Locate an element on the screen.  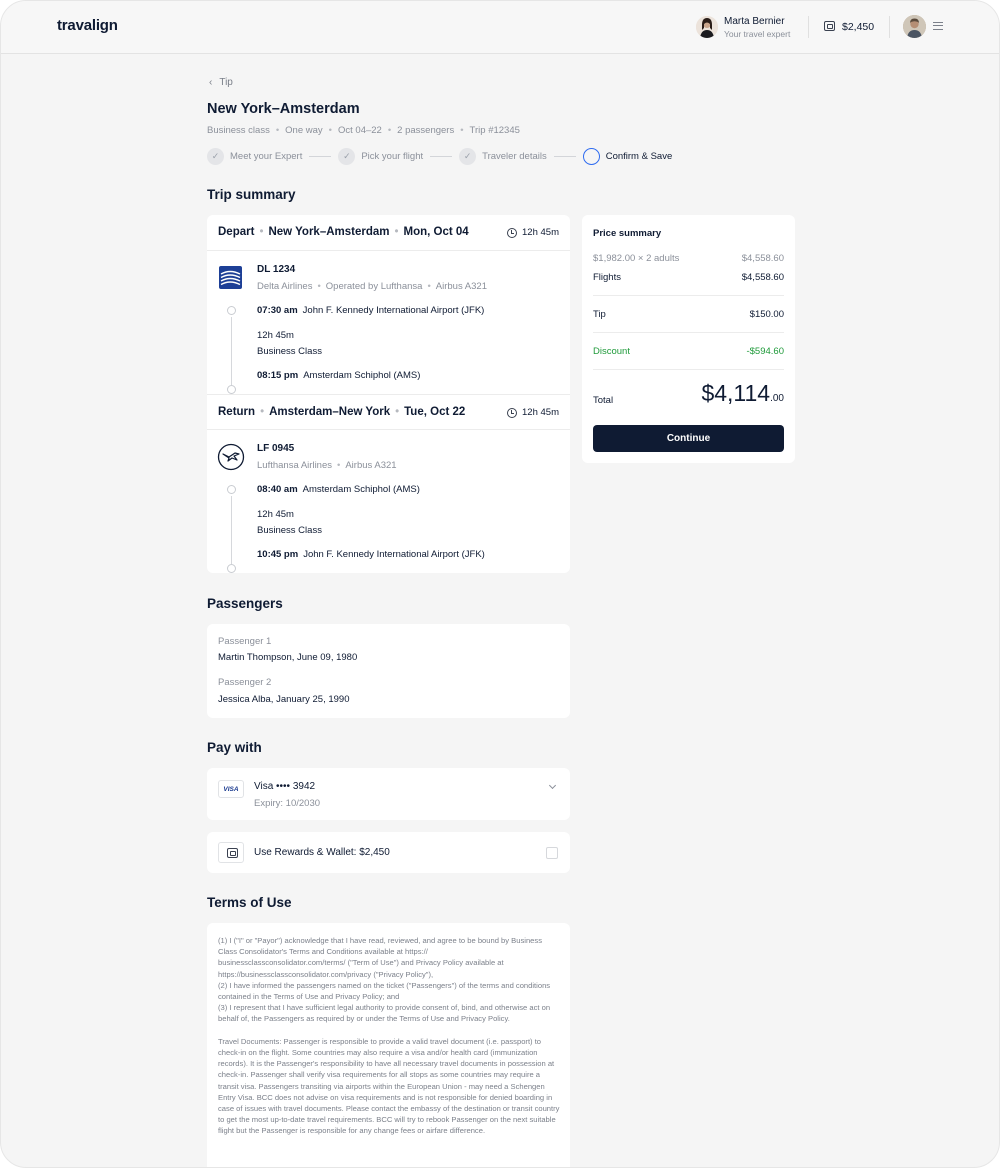
step-pick-flight: ✓ Pick your flight is located at coordinates (381, 156).